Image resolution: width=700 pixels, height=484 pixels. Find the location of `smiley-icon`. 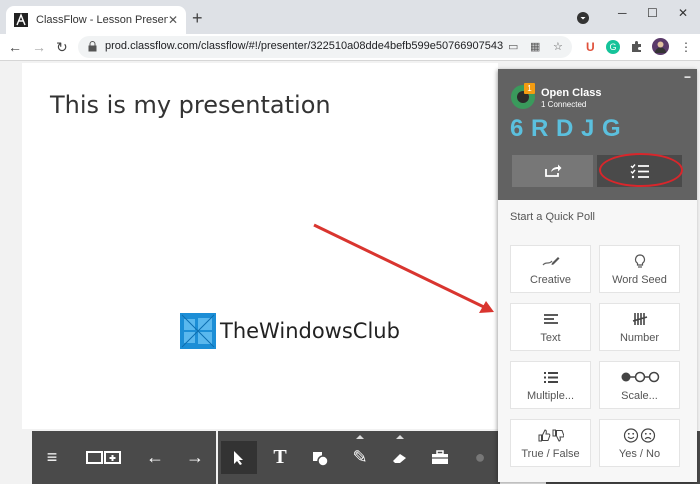

smiley-icon is located at coordinates (639, 435).